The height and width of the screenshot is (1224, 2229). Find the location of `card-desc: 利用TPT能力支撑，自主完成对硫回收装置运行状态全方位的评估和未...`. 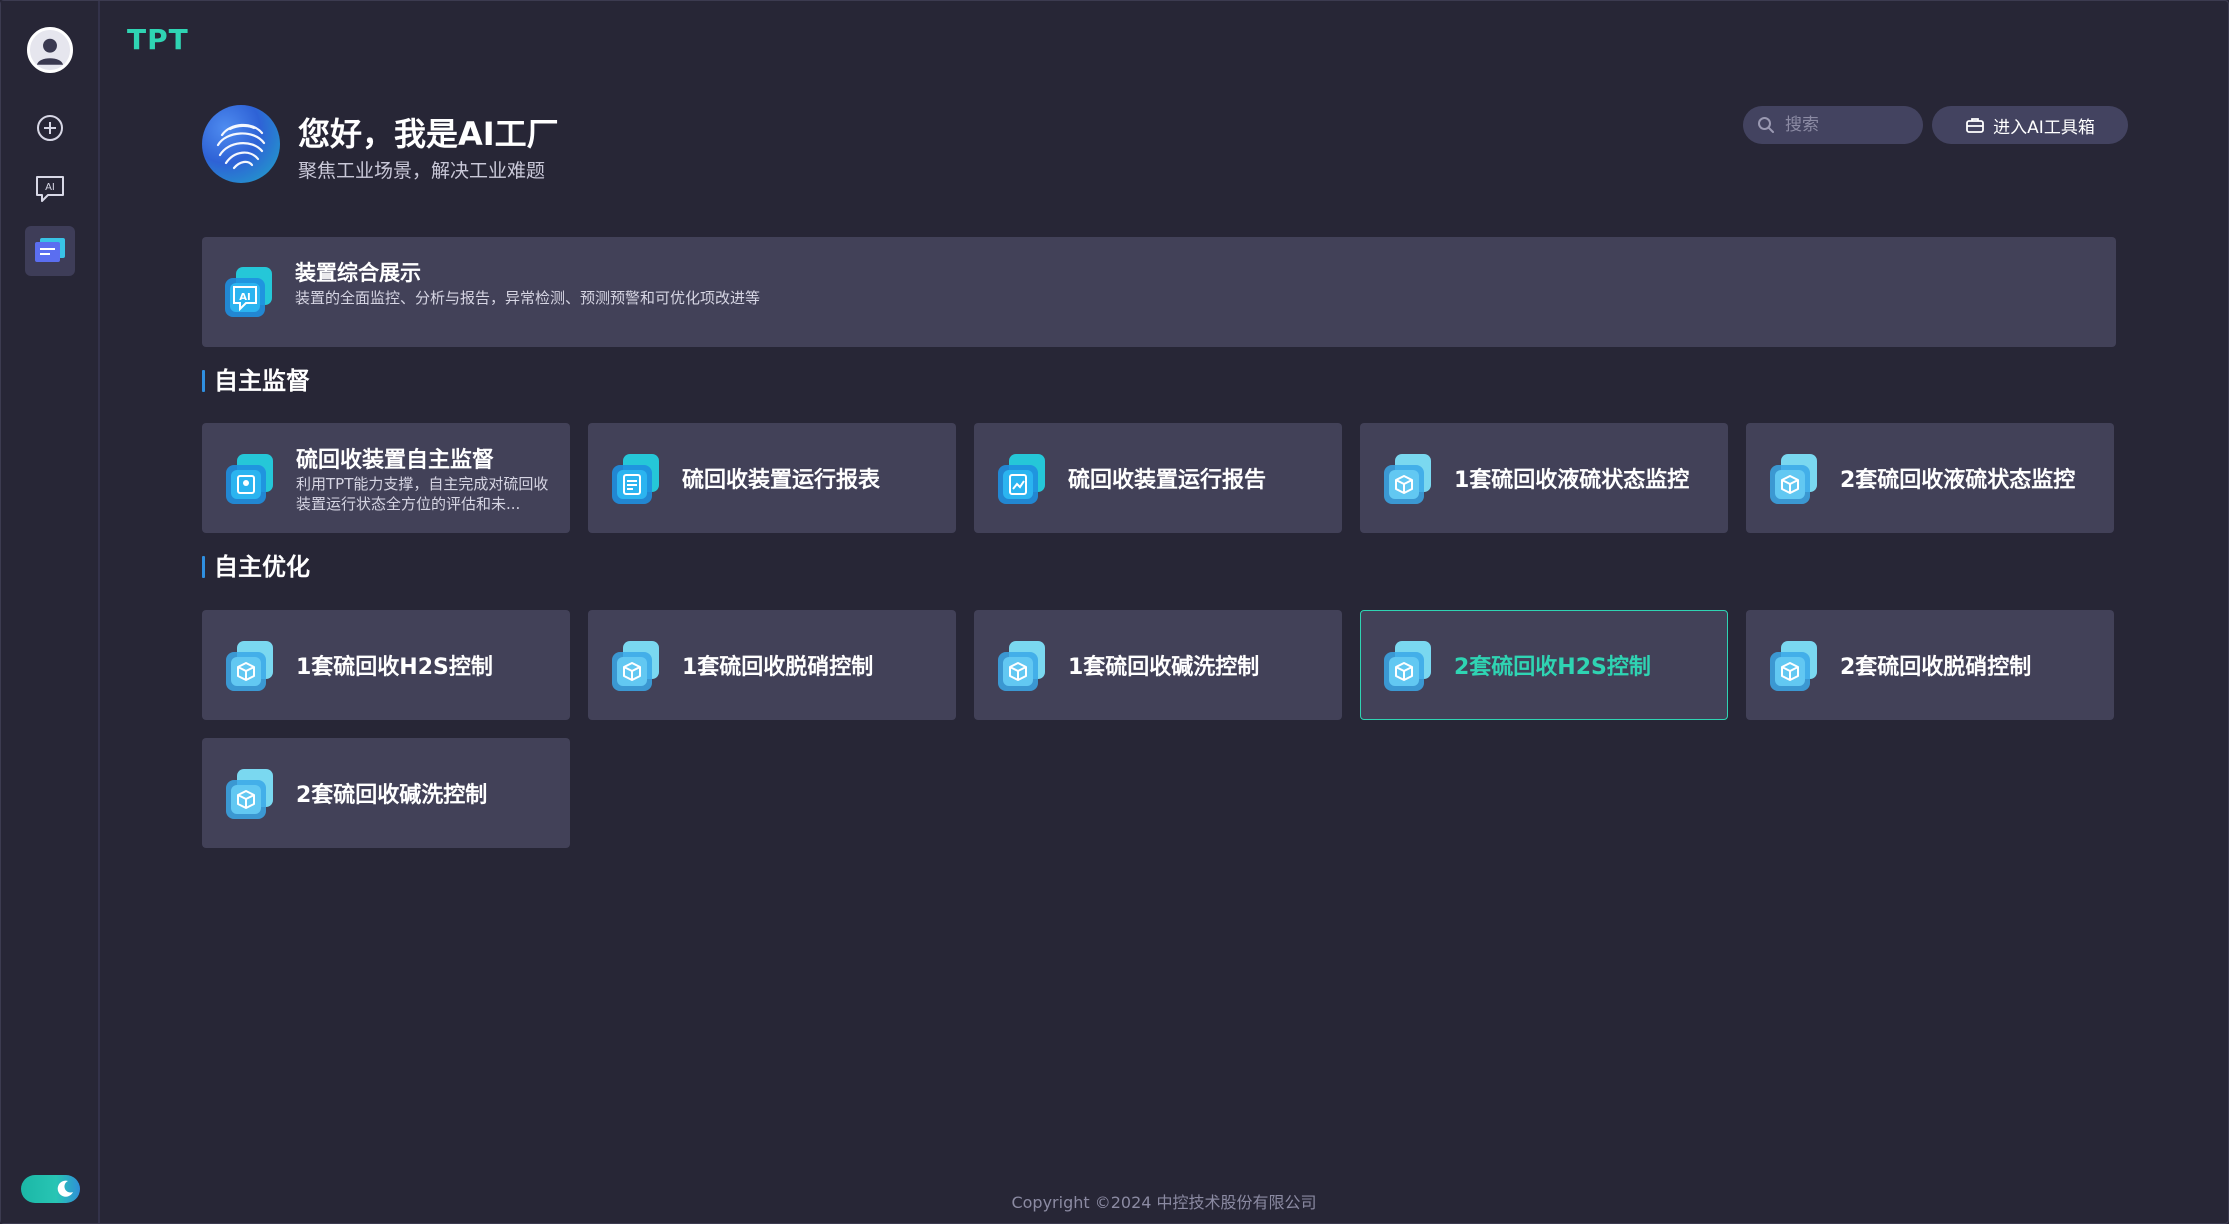

card-desc: 利用TPT能力支撑，自主完成对硫回收装置运行状态全方位的评估和未... is located at coordinates (422, 494).